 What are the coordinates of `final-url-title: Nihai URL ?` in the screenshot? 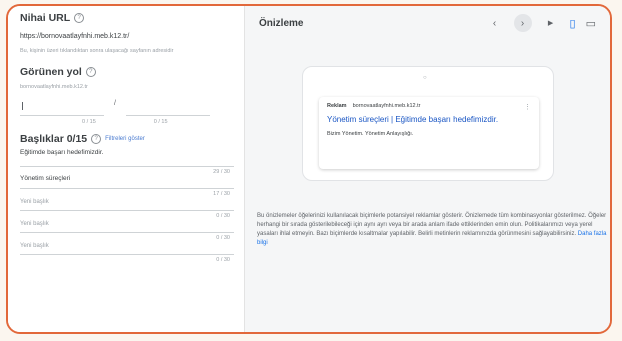 It's located at (127, 18).